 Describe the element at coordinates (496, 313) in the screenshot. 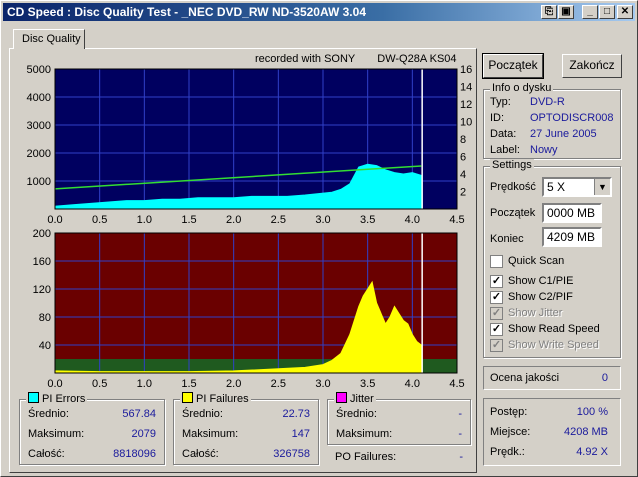

I see `show-jitter-checkbox: ✓` at that location.